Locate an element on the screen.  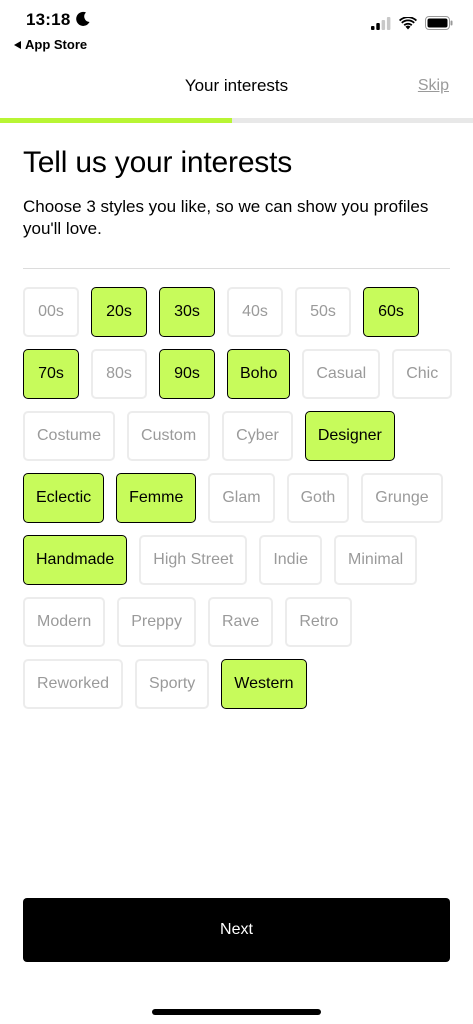
interest-chip-minimal: Minimal is located at coordinates (376, 560).